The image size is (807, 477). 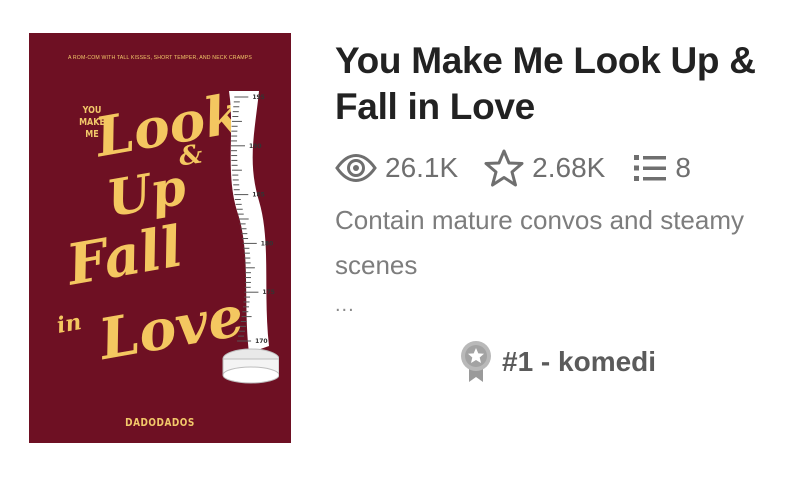 What do you see at coordinates (258, 195) in the screenshot?
I see `tape-mark-label: 185` at bounding box center [258, 195].